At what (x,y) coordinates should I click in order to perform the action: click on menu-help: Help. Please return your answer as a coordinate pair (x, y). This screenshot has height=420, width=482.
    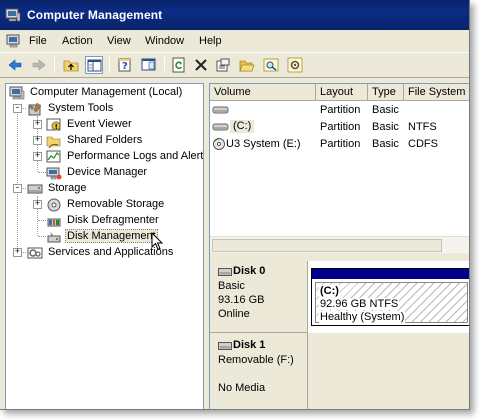
    Looking at the image, I should click on (210, 41).